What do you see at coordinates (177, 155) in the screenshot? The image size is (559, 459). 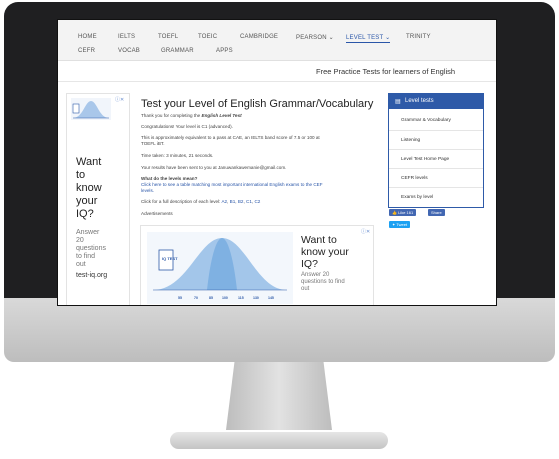 I see `time-taken: Time taken: 3 minutes, 21 seconds.` at bounding box center [177, 155].